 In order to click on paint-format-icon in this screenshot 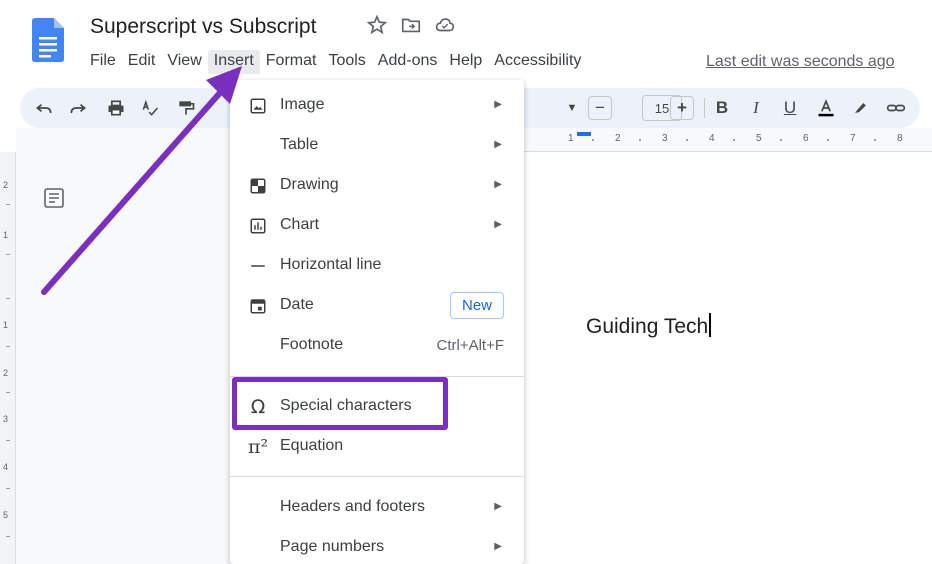, I will do `click(186, 108)`.